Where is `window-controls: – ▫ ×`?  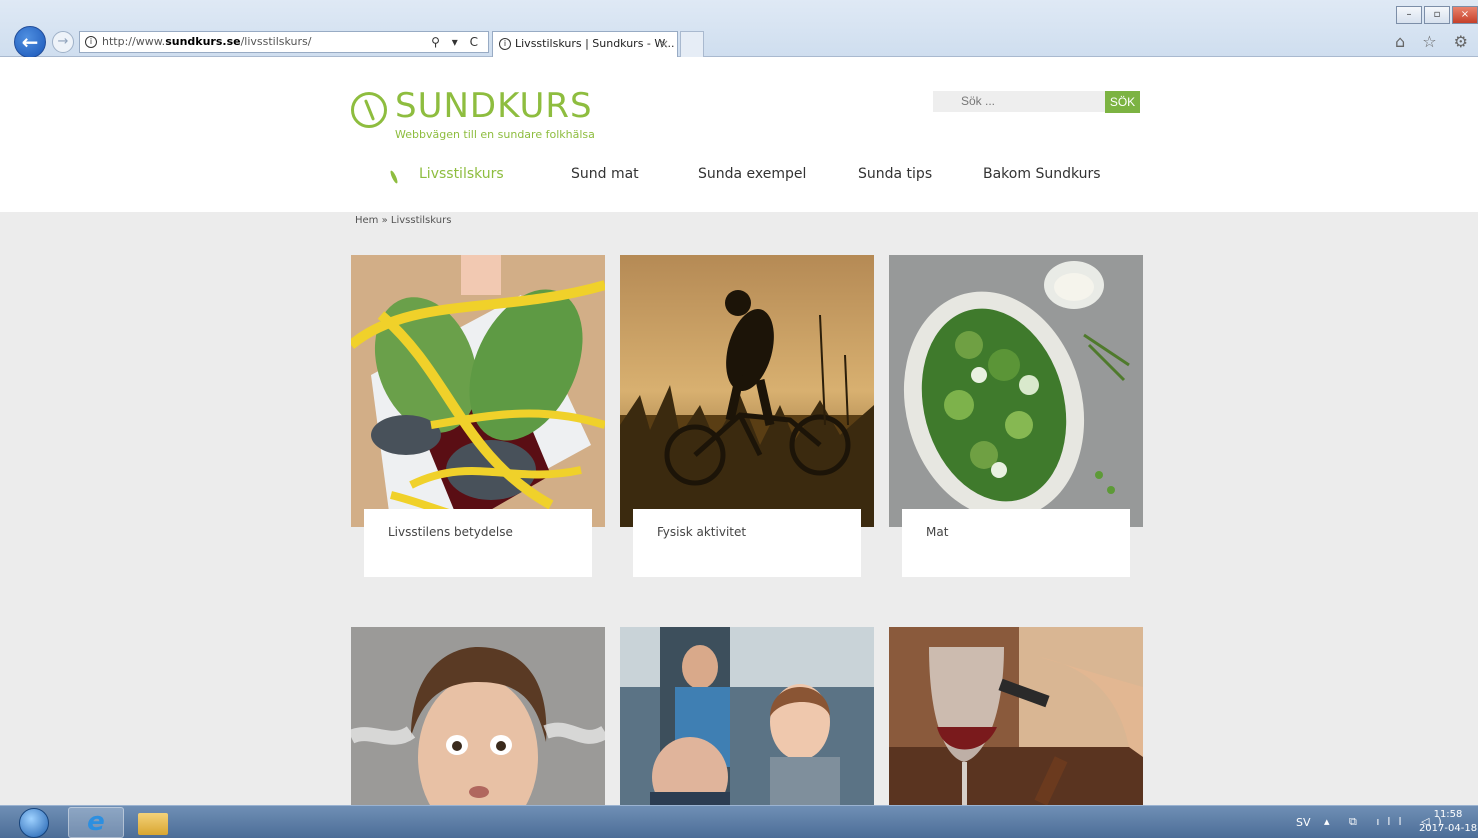 window-controls: – ▫ × is located at coordinates (1437, 15).